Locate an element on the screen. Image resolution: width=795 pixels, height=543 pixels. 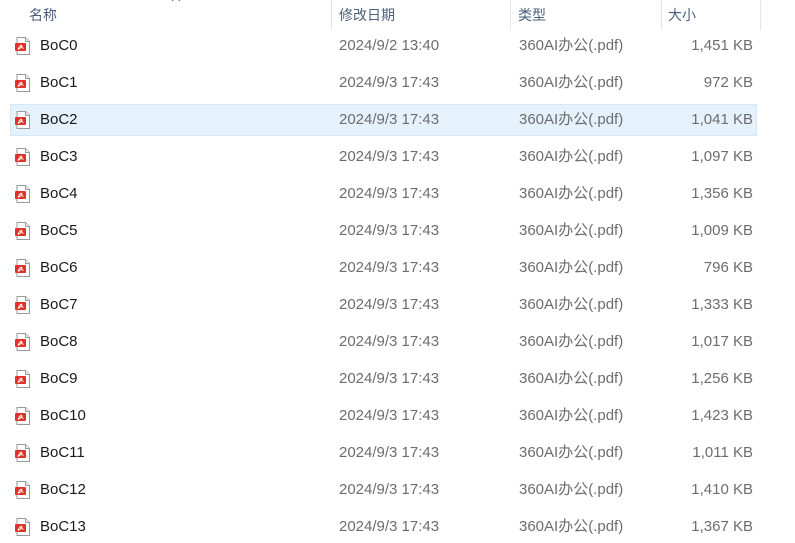
file-size: 1,097 KB is located at coordinates (722, 156).